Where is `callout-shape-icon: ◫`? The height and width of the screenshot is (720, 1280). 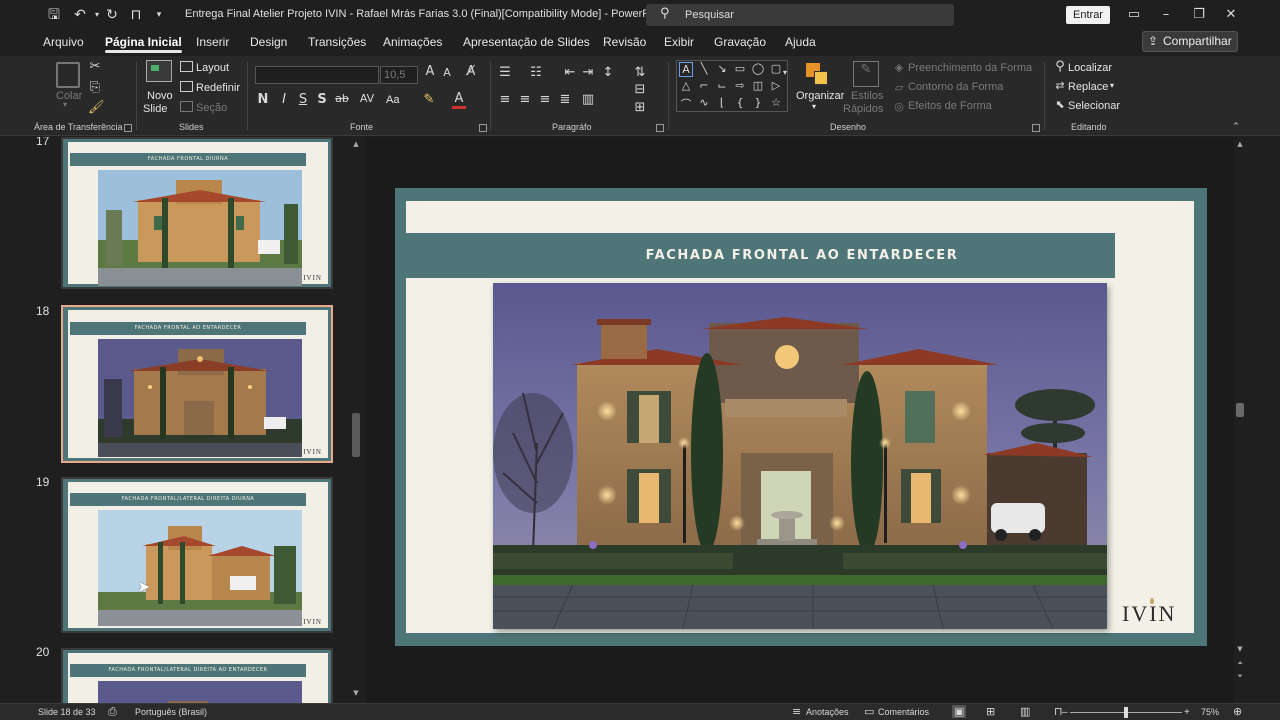
callout-shape-icon: ◫ is located at coordinates (758, 85).